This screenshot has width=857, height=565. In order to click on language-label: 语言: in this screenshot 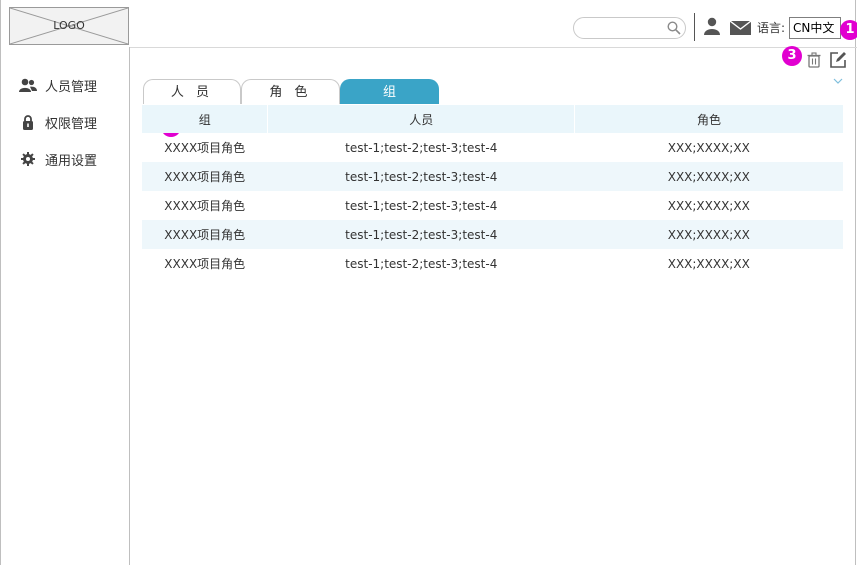, I will do `click(771, 28)`.